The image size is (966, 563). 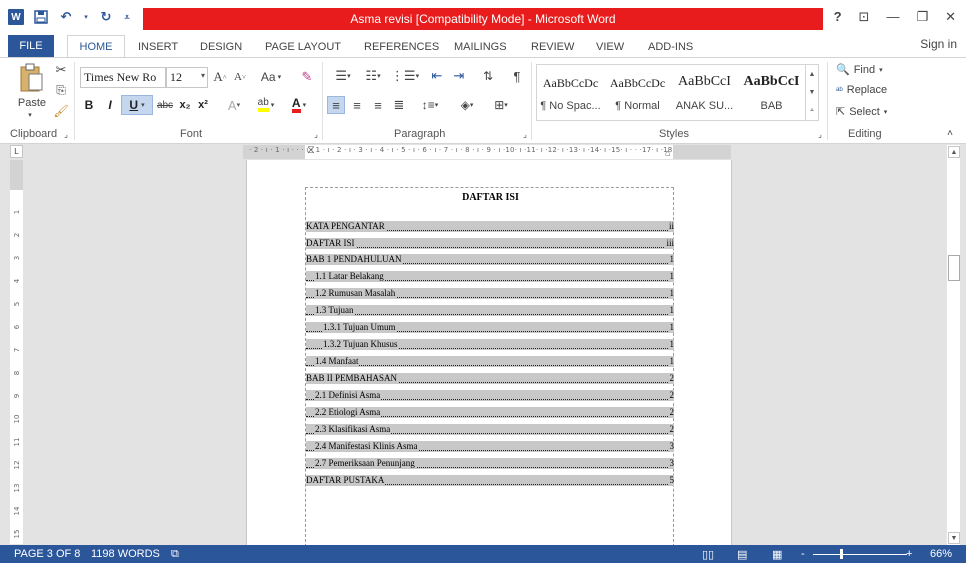 I want to click on toc-entry: 1.4 Manfaat 1, so click(x=490, y=361).